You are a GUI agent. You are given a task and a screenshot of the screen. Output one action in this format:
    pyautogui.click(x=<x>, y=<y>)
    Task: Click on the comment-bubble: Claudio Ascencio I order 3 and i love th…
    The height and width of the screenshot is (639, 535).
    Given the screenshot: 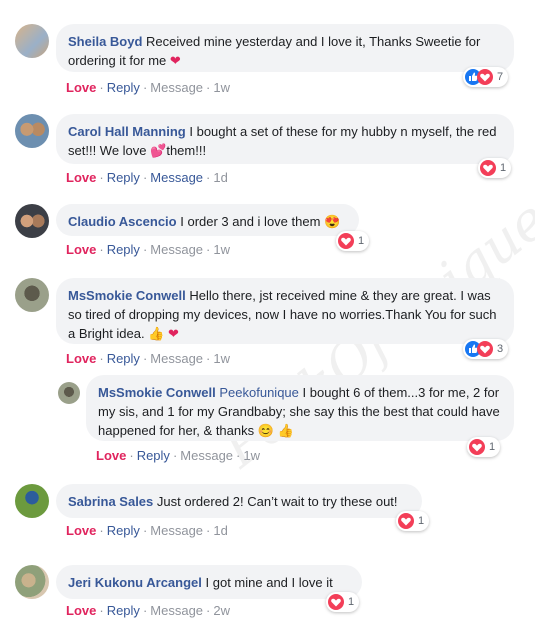 What is the action you would take?
    pyautogui.click(x=207, y=220)
    